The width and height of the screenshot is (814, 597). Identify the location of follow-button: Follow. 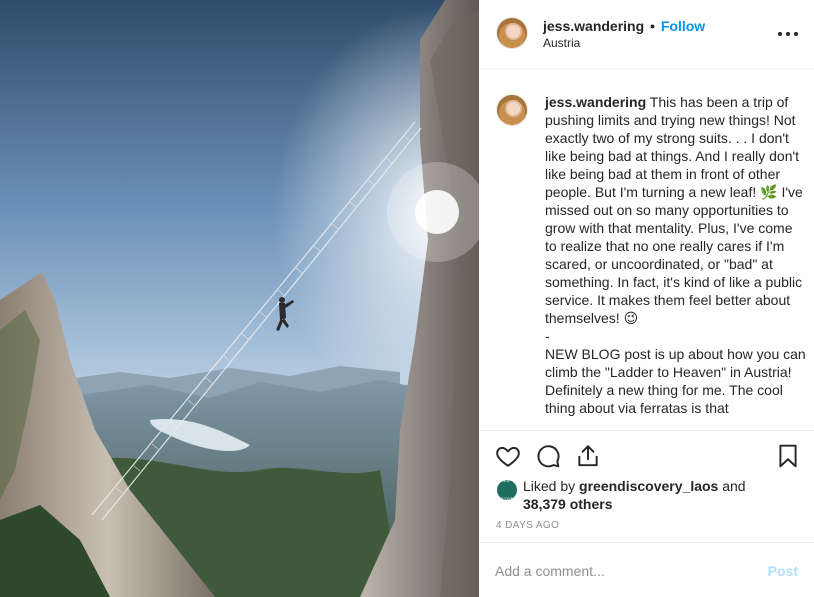
(683, 26).